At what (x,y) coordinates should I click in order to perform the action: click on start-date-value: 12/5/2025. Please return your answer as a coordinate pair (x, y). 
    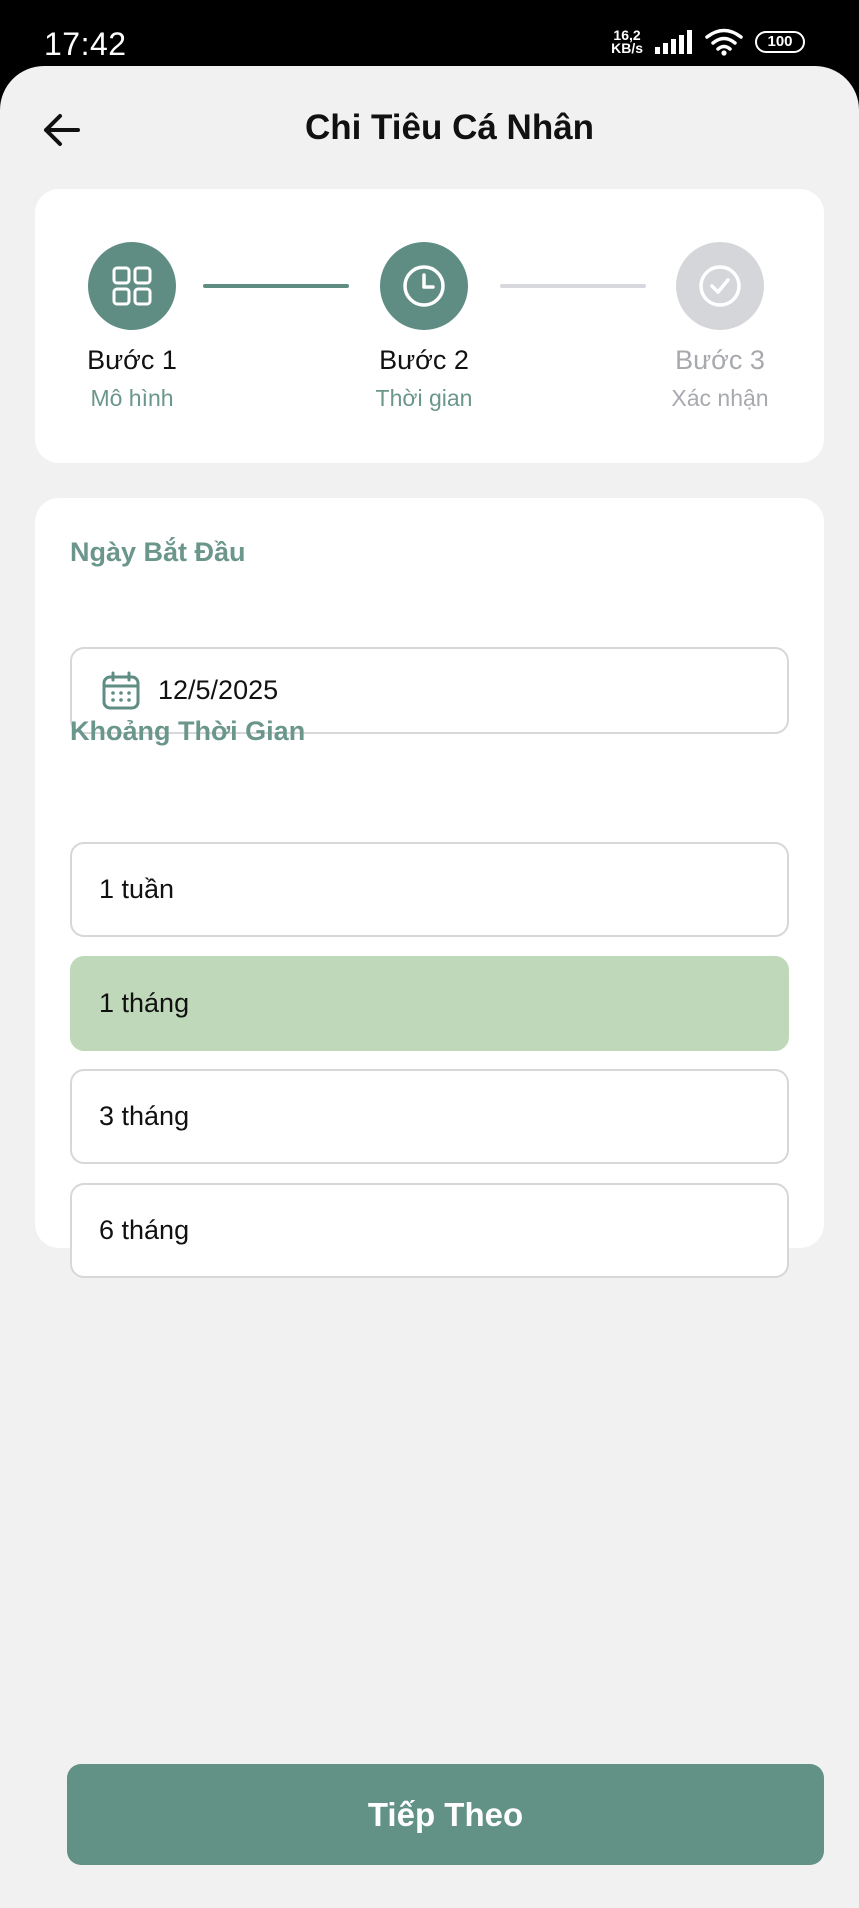
    Looking at the image, I should click on (218, 690).